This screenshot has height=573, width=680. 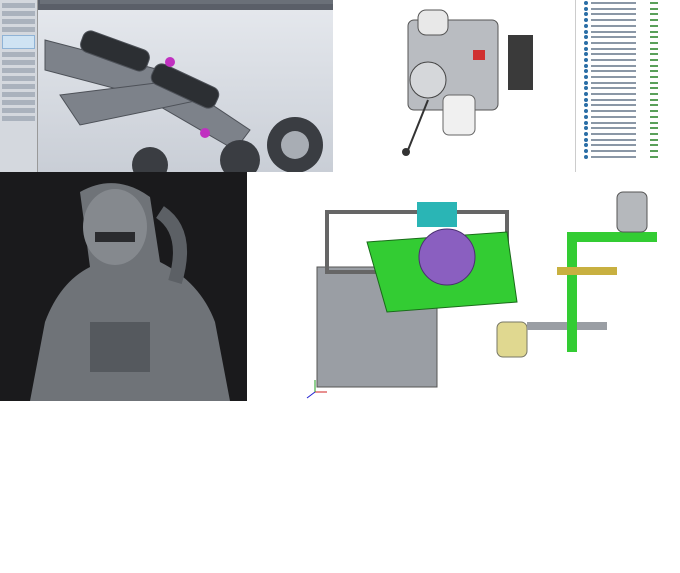 What do you see at coordinates (130, 292) in the screenshot?
I see `armor-bust-model` at bounding box center [130, 292].